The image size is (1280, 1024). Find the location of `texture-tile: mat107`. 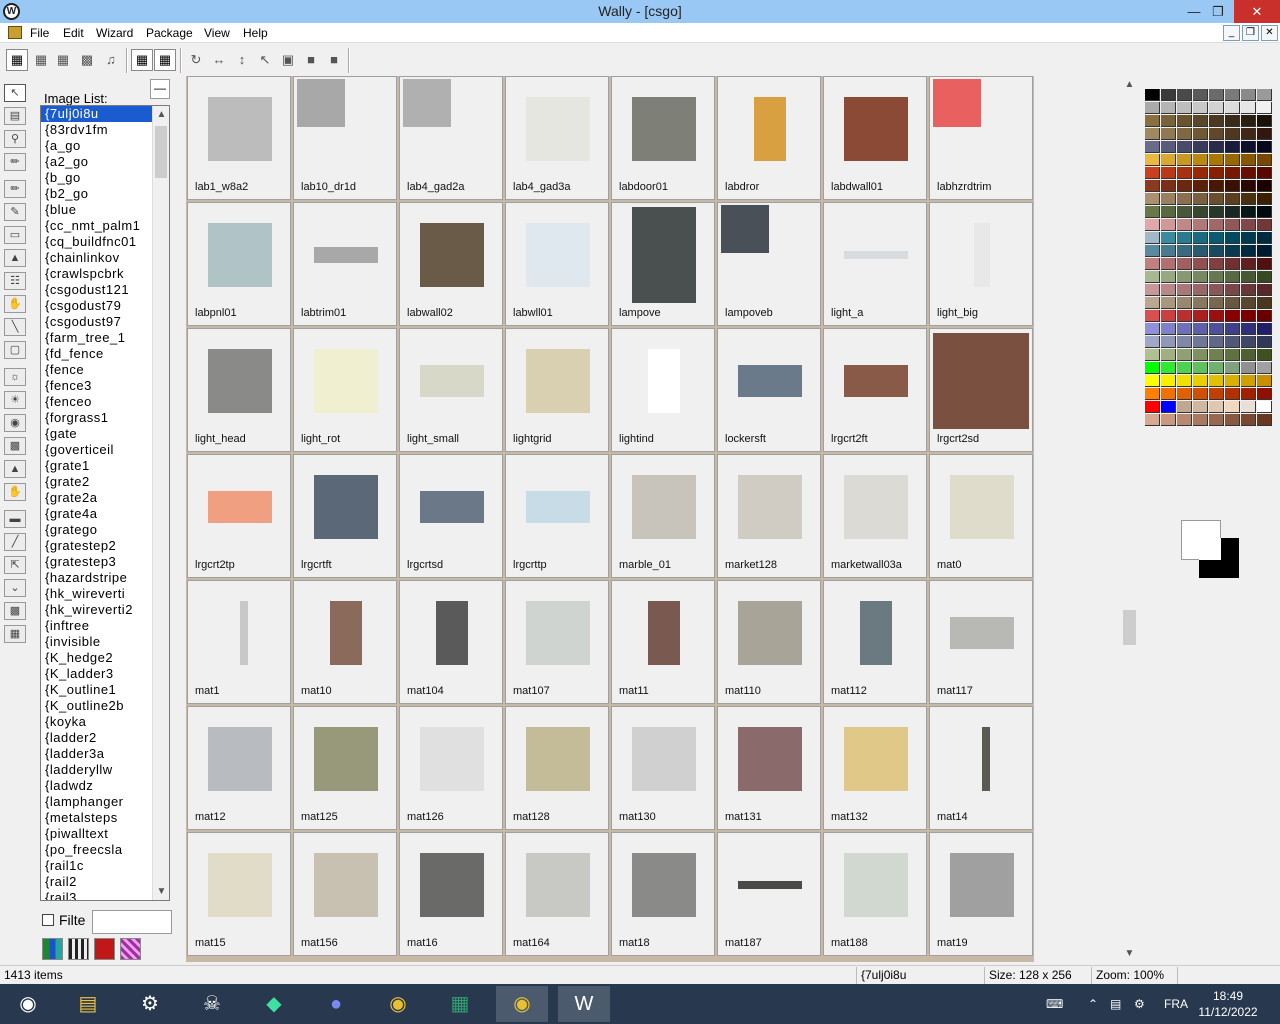

texture-tile: mat107 is located at coordinates (557, 642).